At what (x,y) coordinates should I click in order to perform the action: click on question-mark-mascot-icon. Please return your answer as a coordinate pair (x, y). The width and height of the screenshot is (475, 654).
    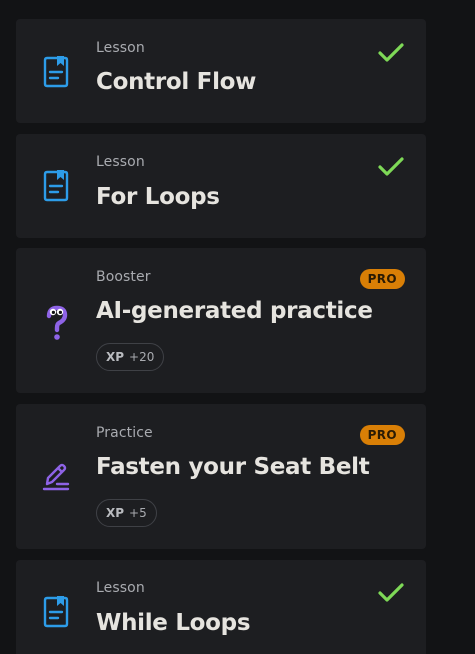
    Looking at the image, I should click on (56, 322).